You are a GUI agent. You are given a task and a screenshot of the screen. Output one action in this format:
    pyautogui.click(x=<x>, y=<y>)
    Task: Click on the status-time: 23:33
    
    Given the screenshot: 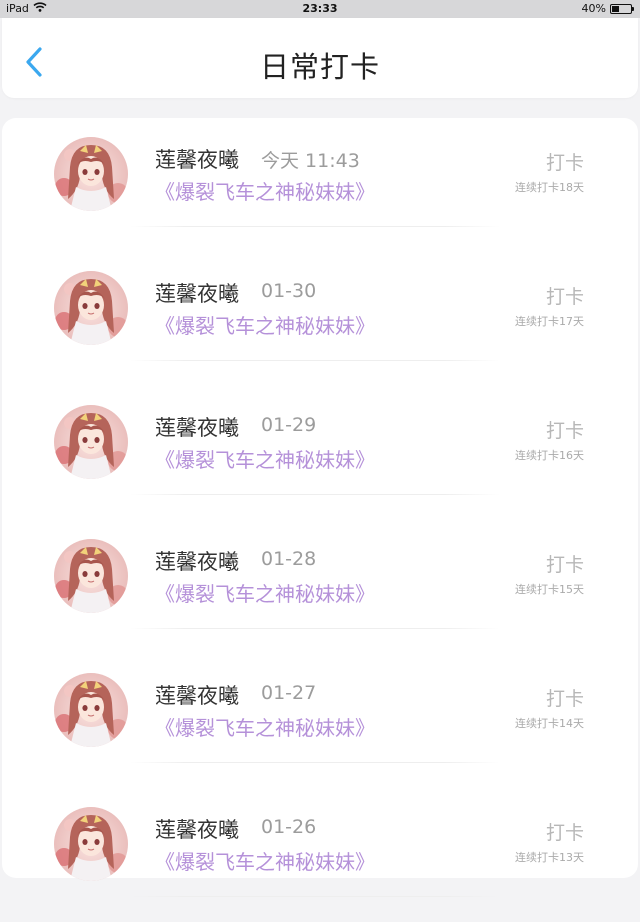 What is the action you would take?
    pyautogui.click(x=320, y=8)
    